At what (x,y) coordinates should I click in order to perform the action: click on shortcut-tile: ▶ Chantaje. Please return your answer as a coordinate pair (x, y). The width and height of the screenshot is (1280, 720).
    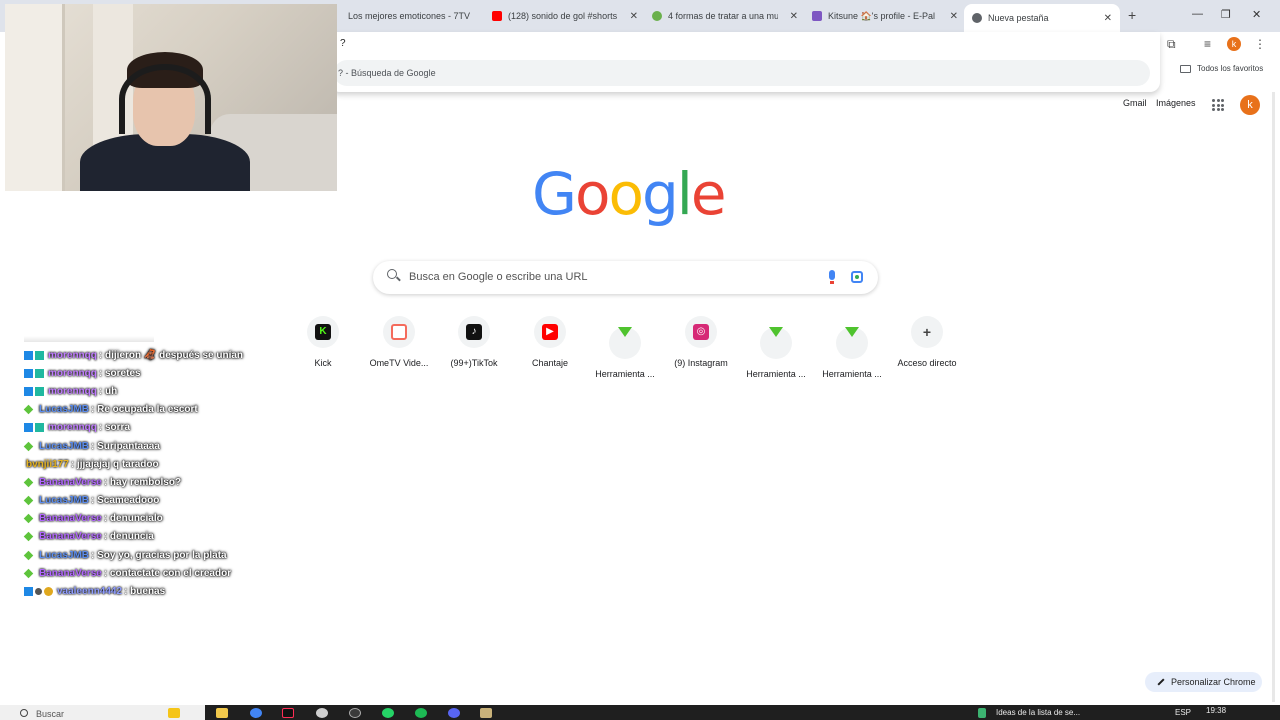
    Looking at the image, I should click on (550, 342).